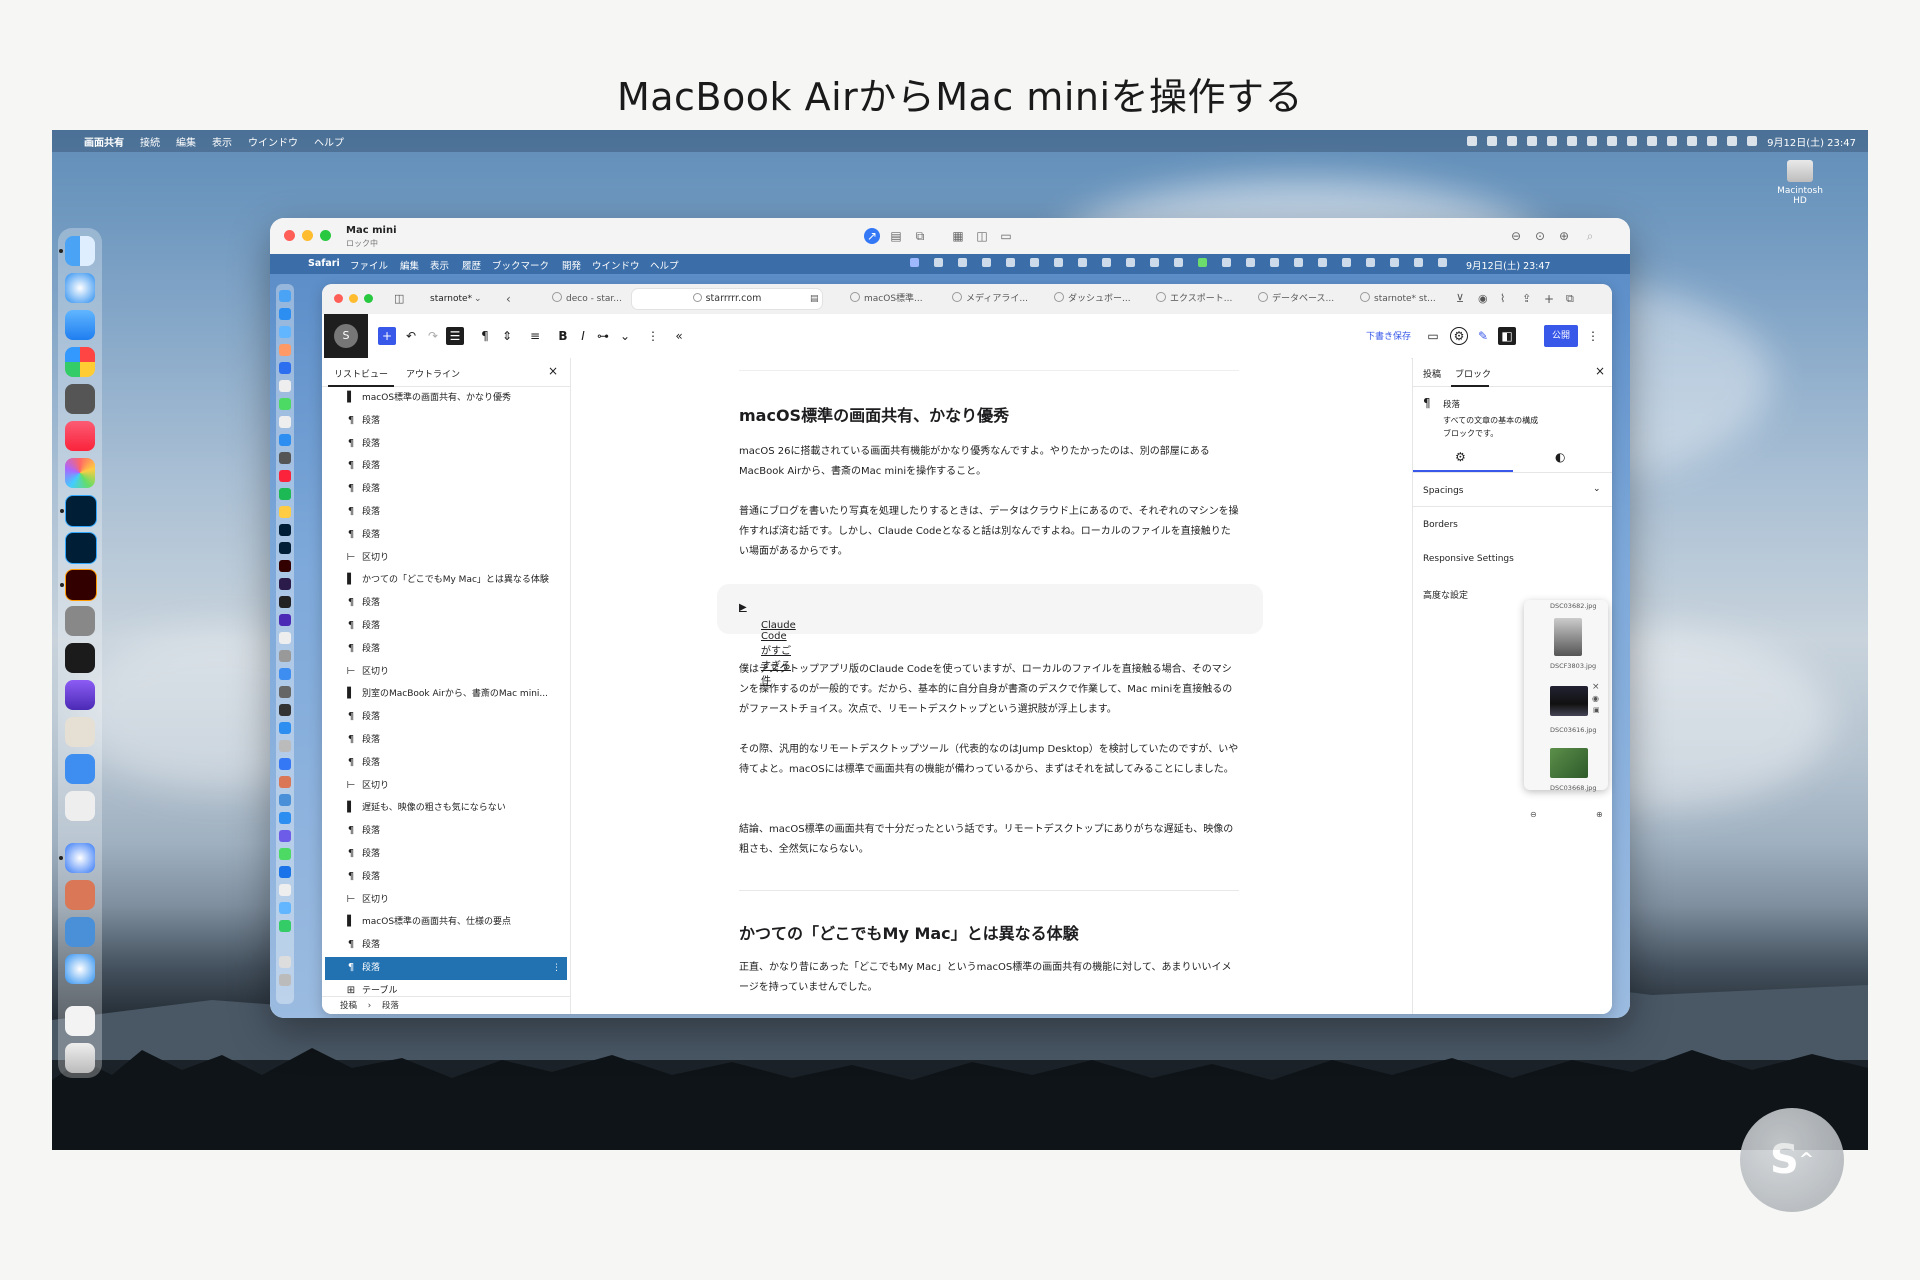 The width and height of the screenshot is (1920, 1280). I want to click on new-tab-icon: +, so click(1549, 299).